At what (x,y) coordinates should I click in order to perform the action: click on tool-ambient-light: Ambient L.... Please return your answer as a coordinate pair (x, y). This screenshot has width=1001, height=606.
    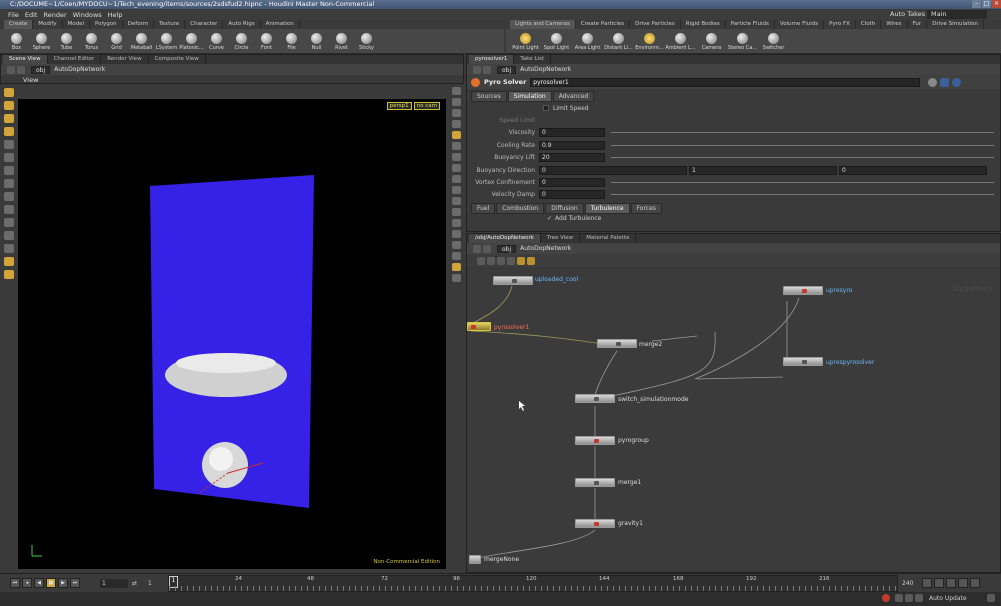
    Looking at the image, I should click on (680, 41).